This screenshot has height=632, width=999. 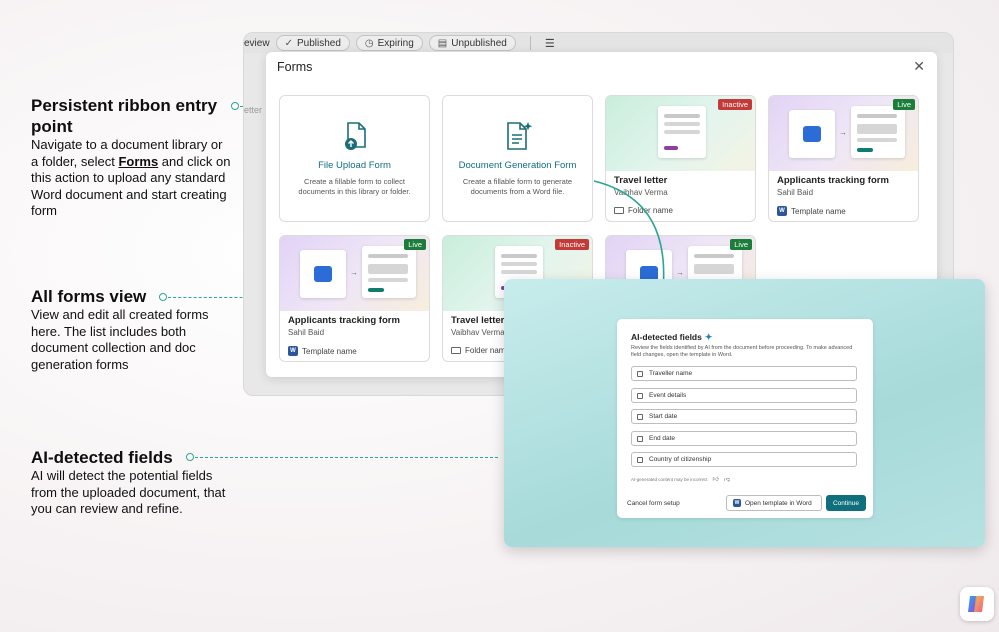 What do you see at coordinates (456, 350) in the screenshot?
I see `folder-icon` at bounding box center [456, 350].